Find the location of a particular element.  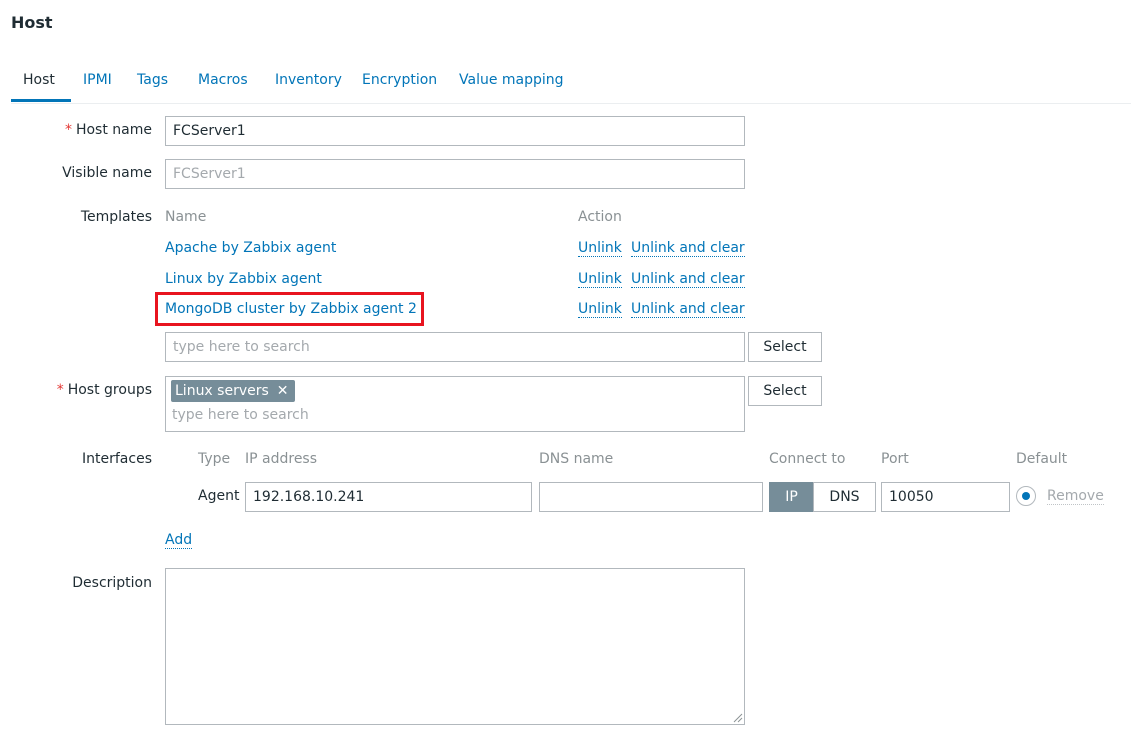

interface-default-header: Default is located at coordinates (1042, 459).